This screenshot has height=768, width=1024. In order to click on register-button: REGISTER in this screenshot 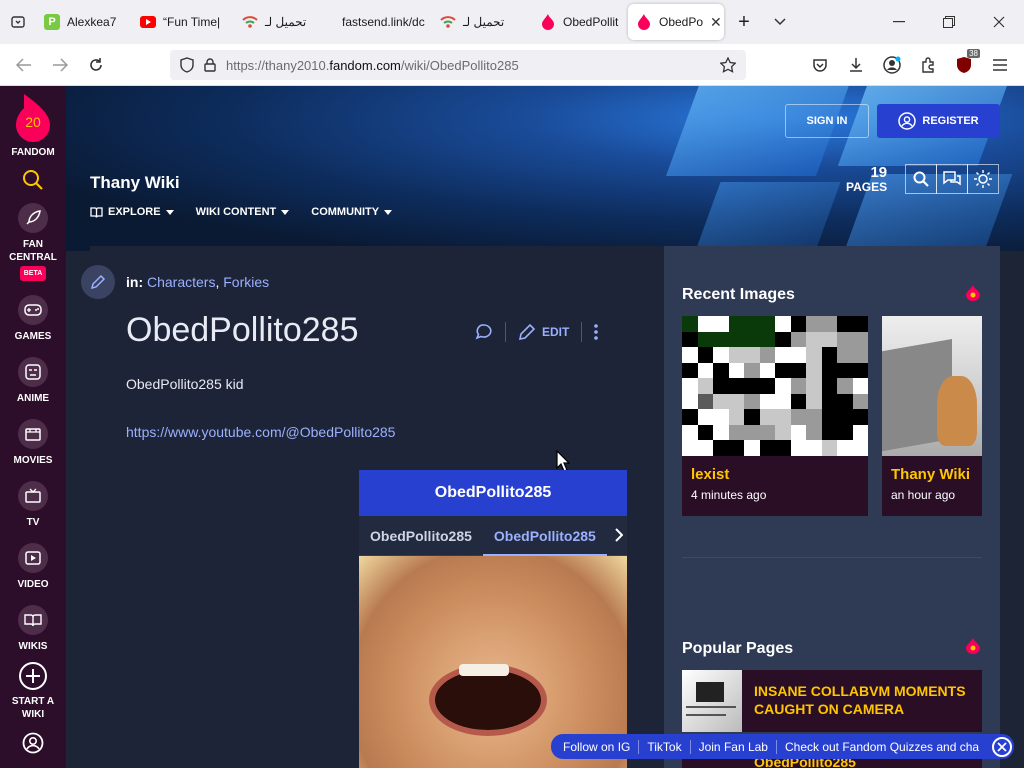, I will do `click(938, 121)`.